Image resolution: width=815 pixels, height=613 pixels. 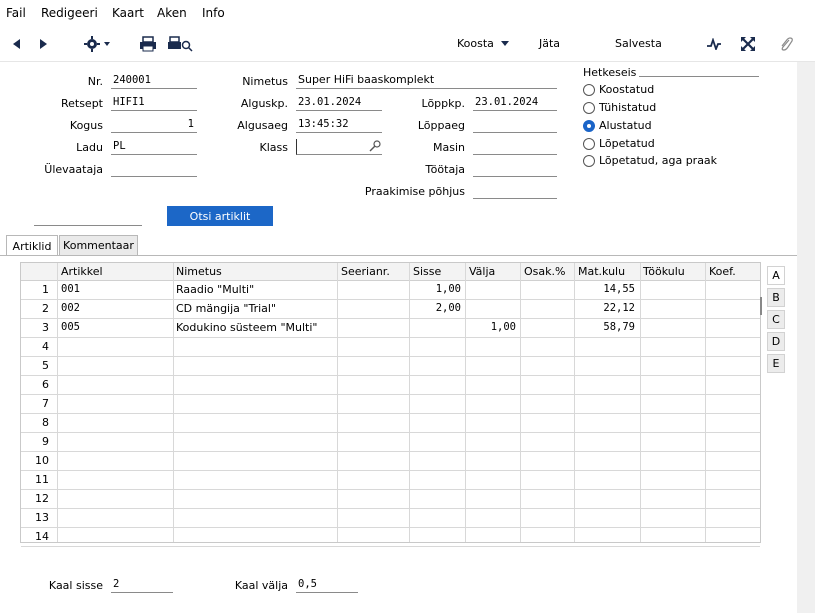 I want to click on row-number: 4, so click(x=45, y=346).